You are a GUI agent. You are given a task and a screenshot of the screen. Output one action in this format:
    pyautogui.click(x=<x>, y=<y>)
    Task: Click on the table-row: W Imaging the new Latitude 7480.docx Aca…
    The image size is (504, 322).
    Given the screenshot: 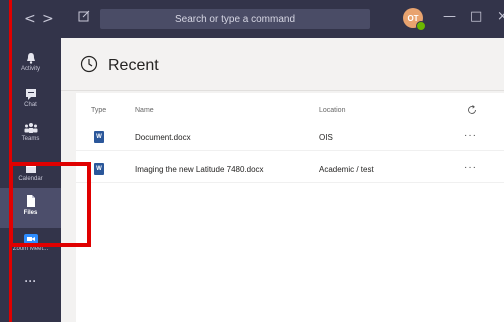 What is the action you would take?
    pyautogui.click(x=290, y=170)
    